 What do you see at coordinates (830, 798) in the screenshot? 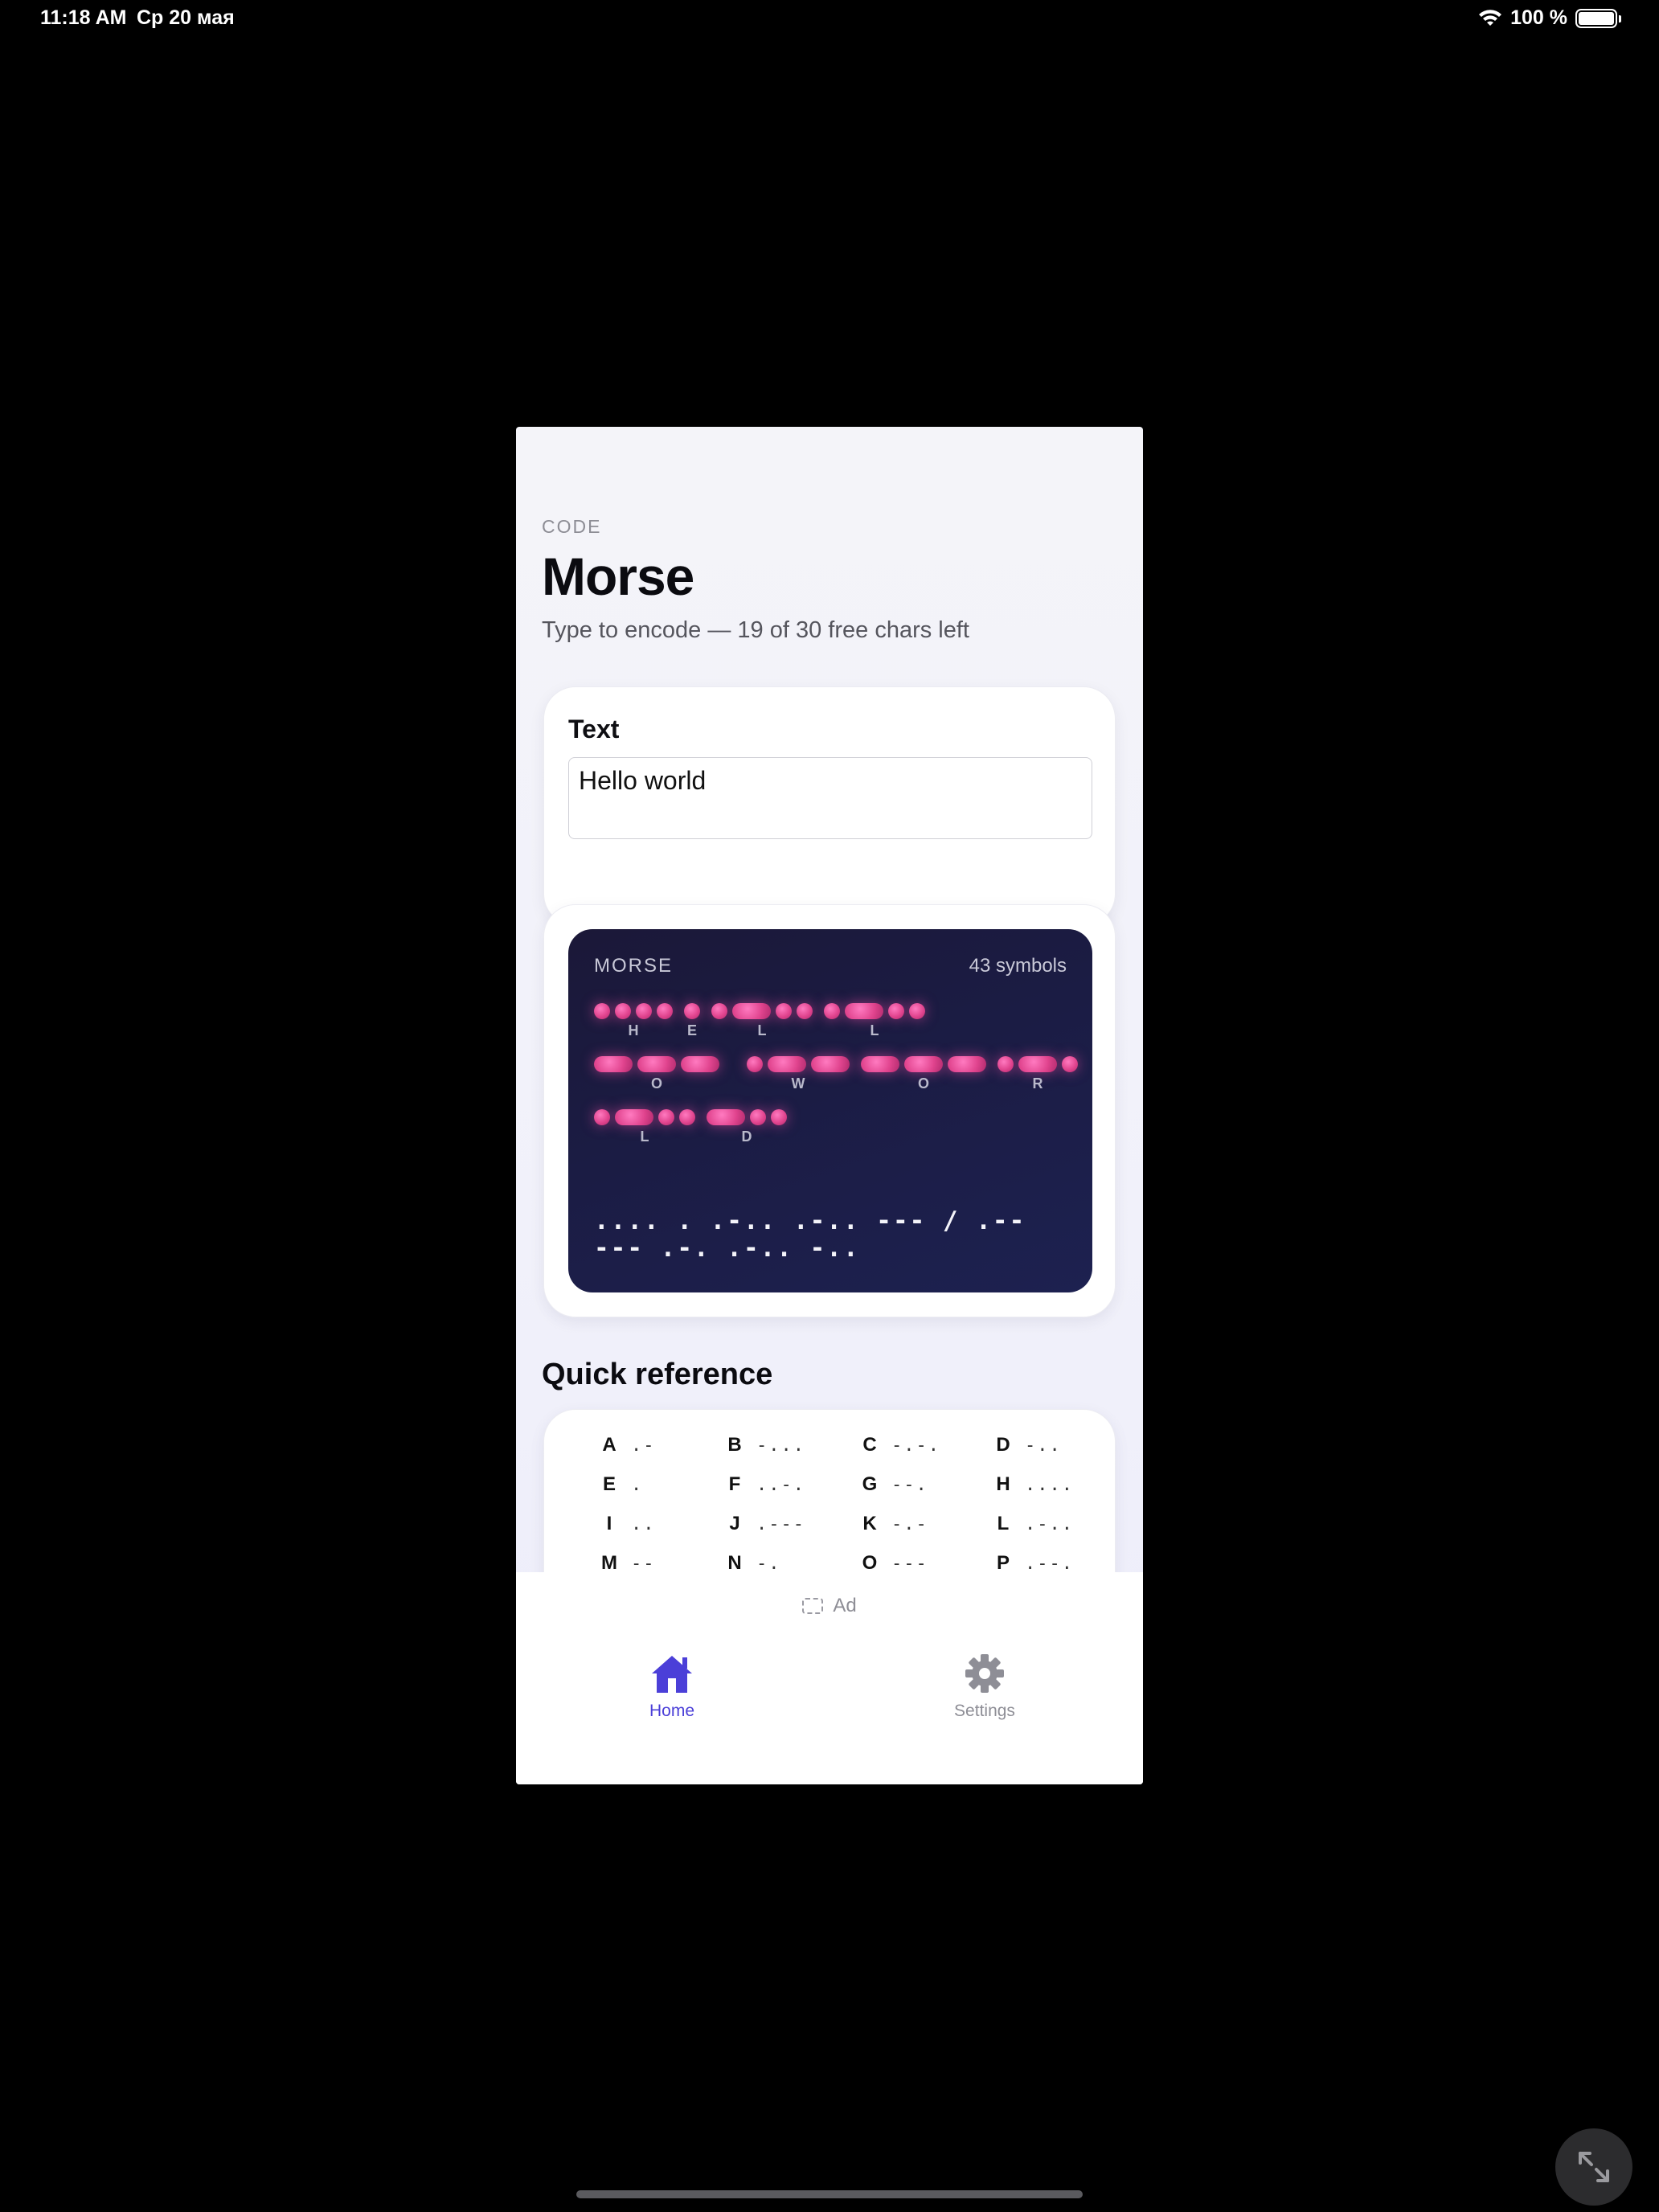
I see `text-input` at bounding box center [830, 798].